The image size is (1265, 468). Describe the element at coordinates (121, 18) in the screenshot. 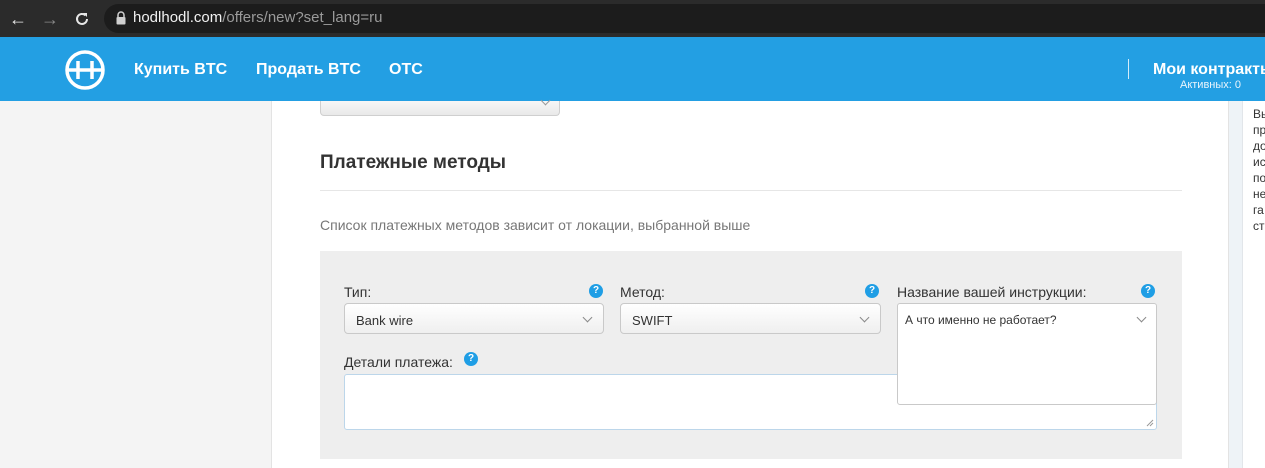

I see `lock-icon` at that location.